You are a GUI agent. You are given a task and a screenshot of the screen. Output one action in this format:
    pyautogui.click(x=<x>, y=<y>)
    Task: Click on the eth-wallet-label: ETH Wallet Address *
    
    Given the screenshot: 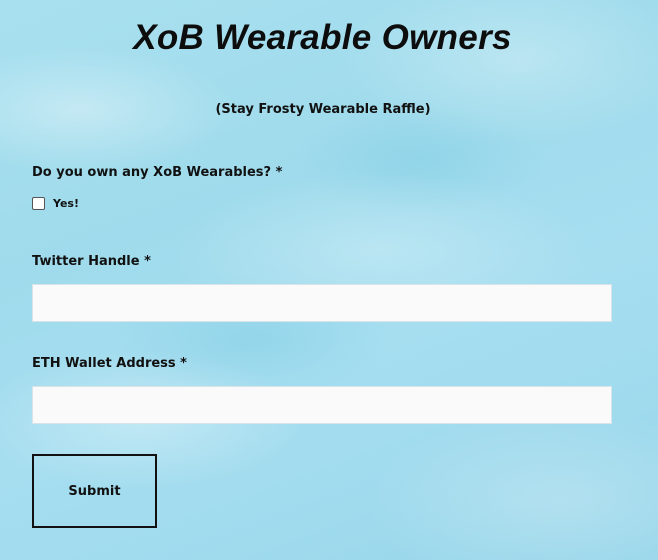 What is the action you would take?
    pyautogui.click(x=109, y=363)
    